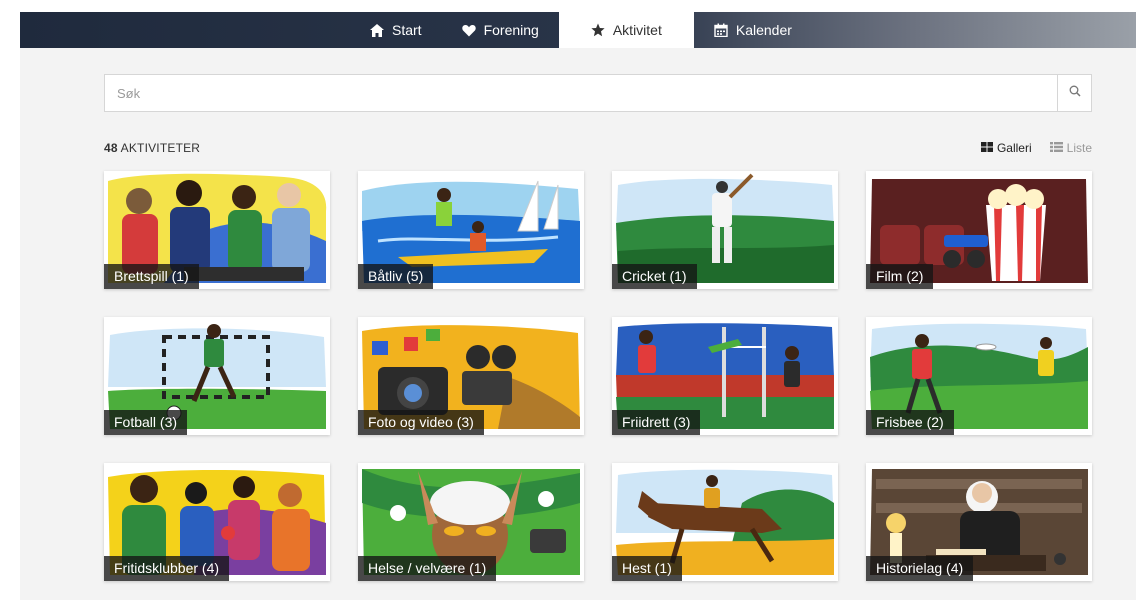 The image size is (1136, 600). What do you see at coordinates (471, 376) in the screenshot?
I see `activity-card-foto-og-video: Foto og video (3)` at bounding box center [471, 376].